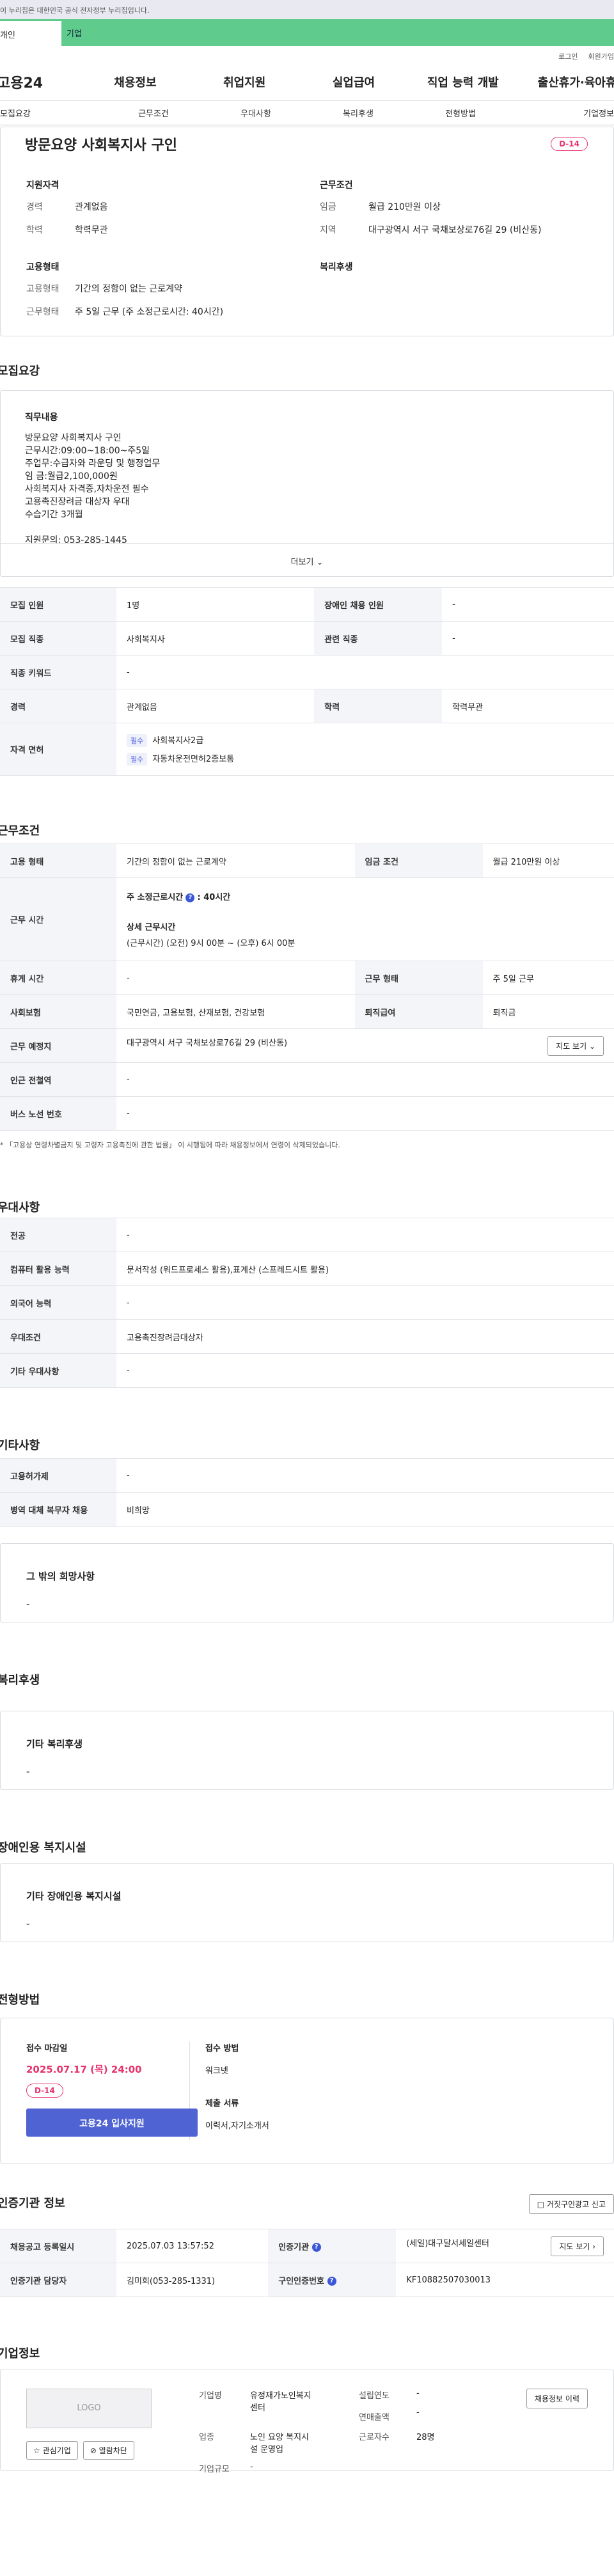  Describe the element at coordinates (112, 2123) in the screenshot. I see `apply-button: 고용24 입사지원` at that location.